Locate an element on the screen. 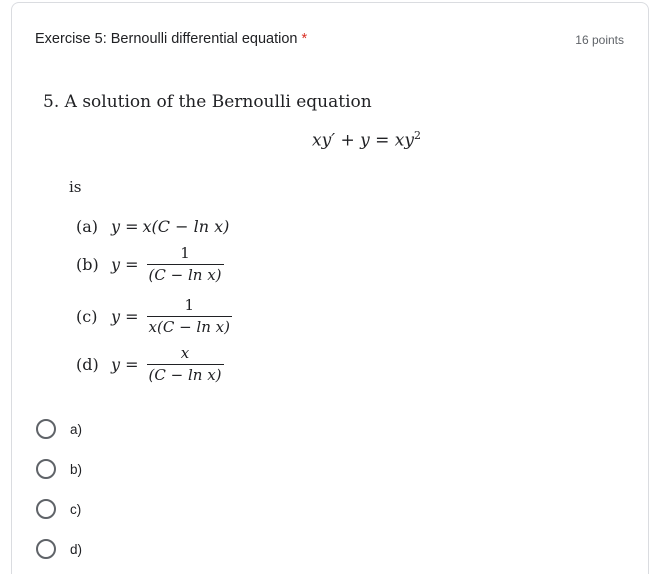 This screenshot has height=574, width=652. option-c-denominator: x(C − ln x) is located at coordinates (189, 326).